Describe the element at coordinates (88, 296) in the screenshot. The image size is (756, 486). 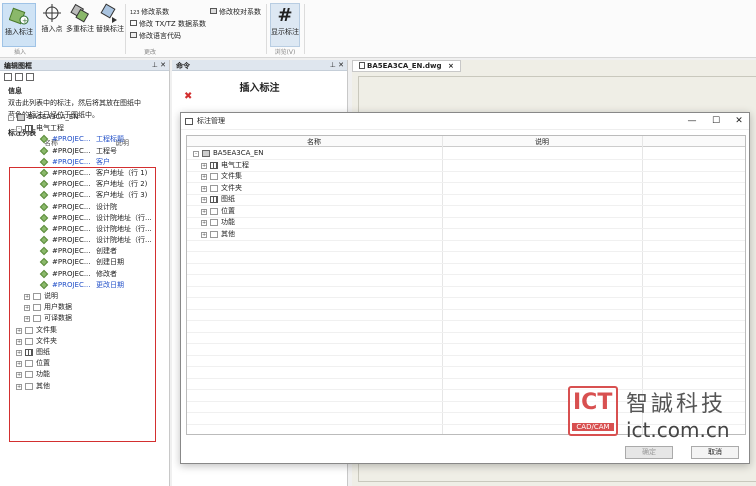
I see `tree-row: + 说明` at that location.